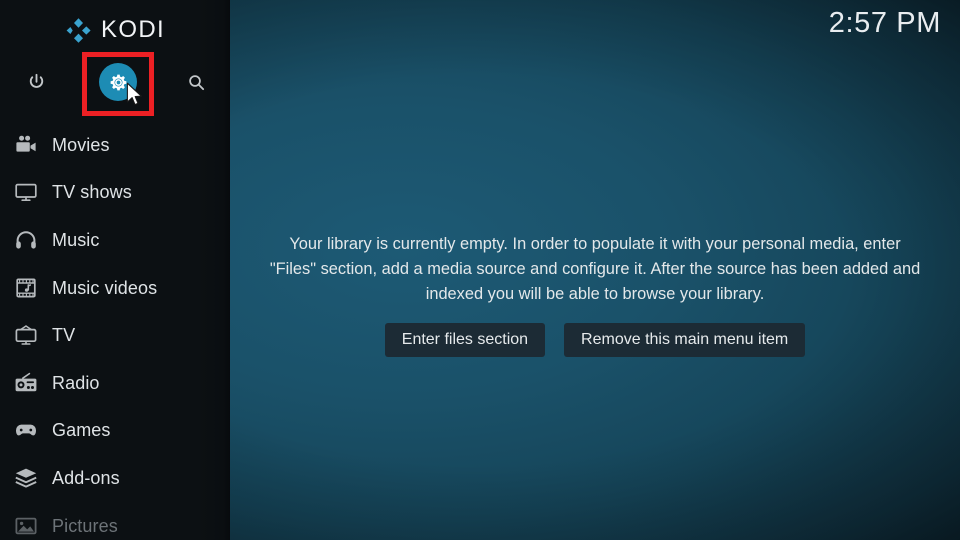  What do you see at coordinates (115, 431) in the screenshot?
I see `sidebar-item-games: Games` at bounding box center [115, 431].